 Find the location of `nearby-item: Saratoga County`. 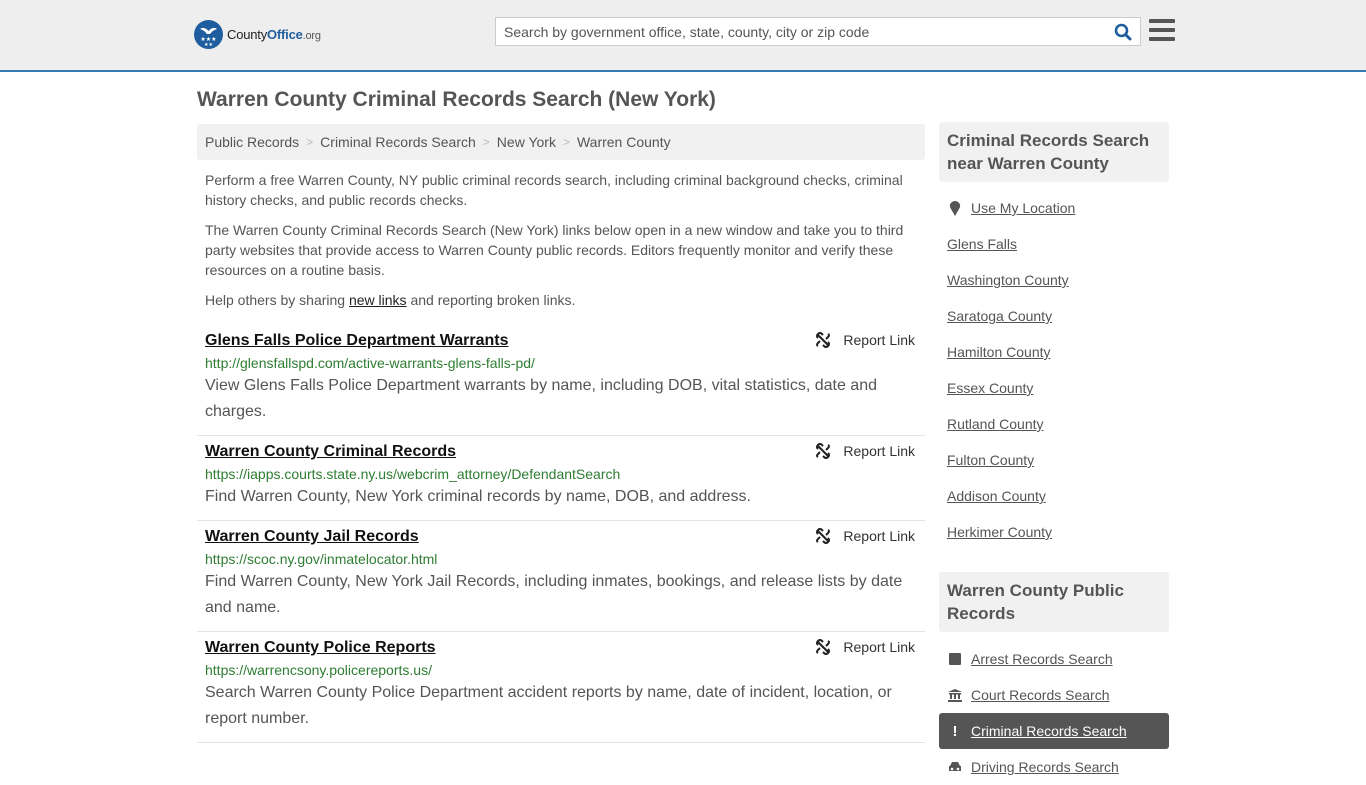

nearby-item: Saratoga County is located at coordinates (1054, 316).